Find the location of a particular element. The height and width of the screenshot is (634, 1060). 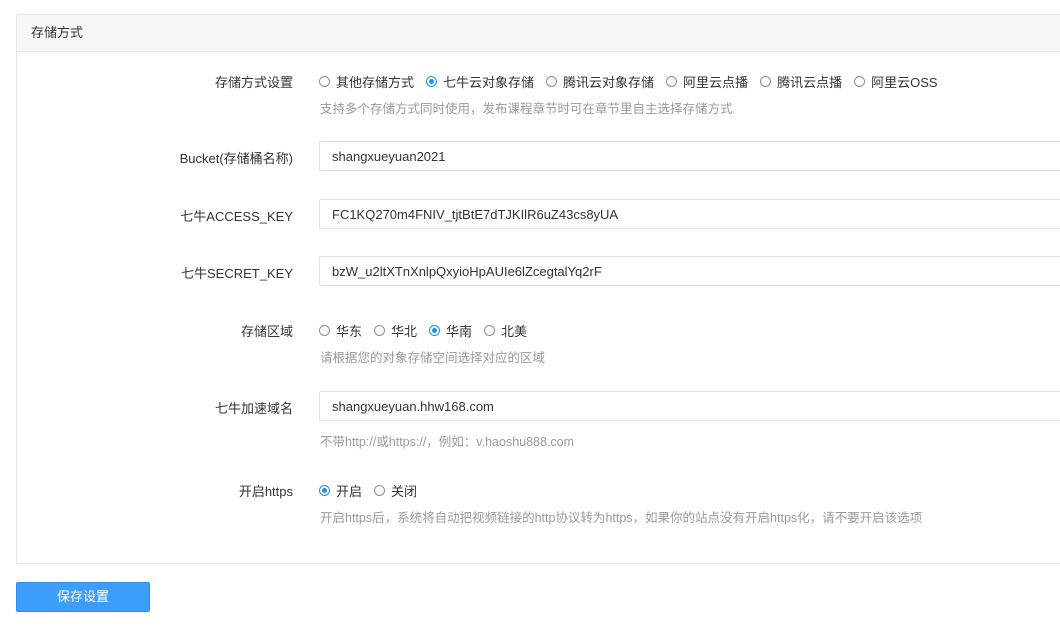

radio-label: 阿里云点播 is located at coordinates (716, 82).